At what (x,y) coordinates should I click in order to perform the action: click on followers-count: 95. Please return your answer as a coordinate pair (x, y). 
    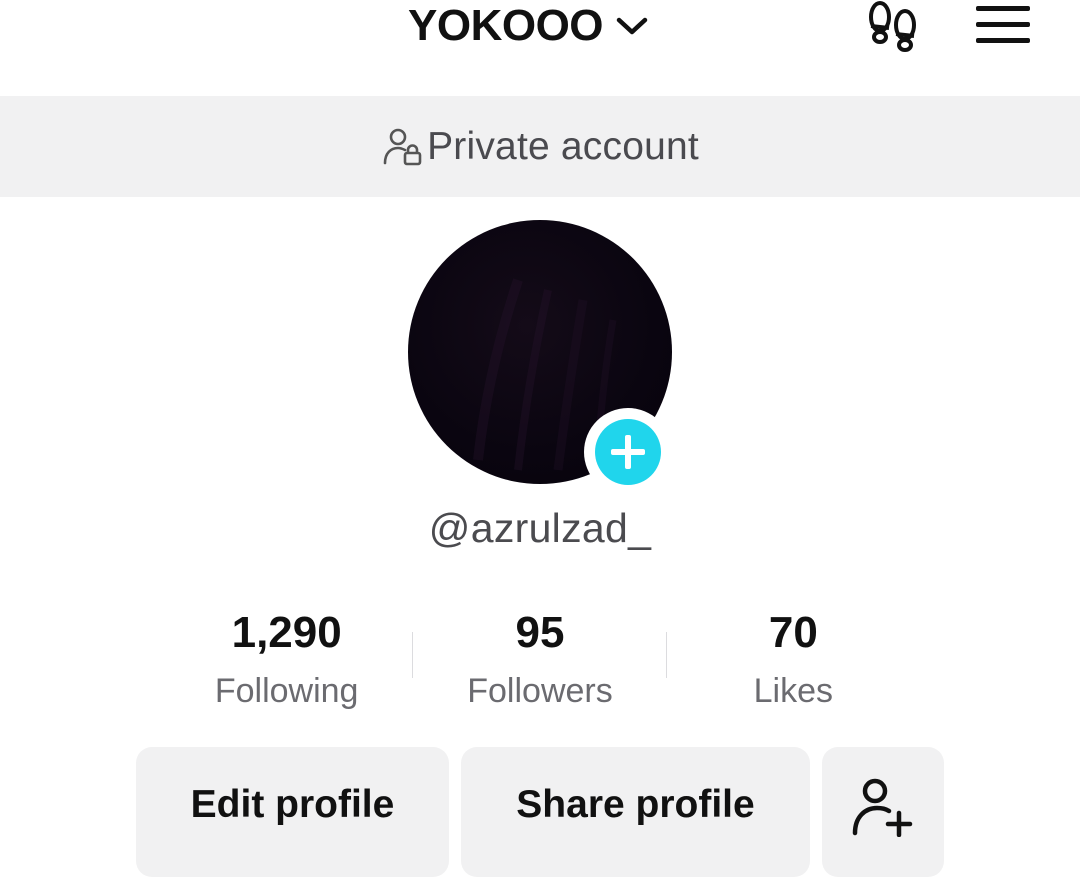
    Looking at the image, I should click on (540, 632).